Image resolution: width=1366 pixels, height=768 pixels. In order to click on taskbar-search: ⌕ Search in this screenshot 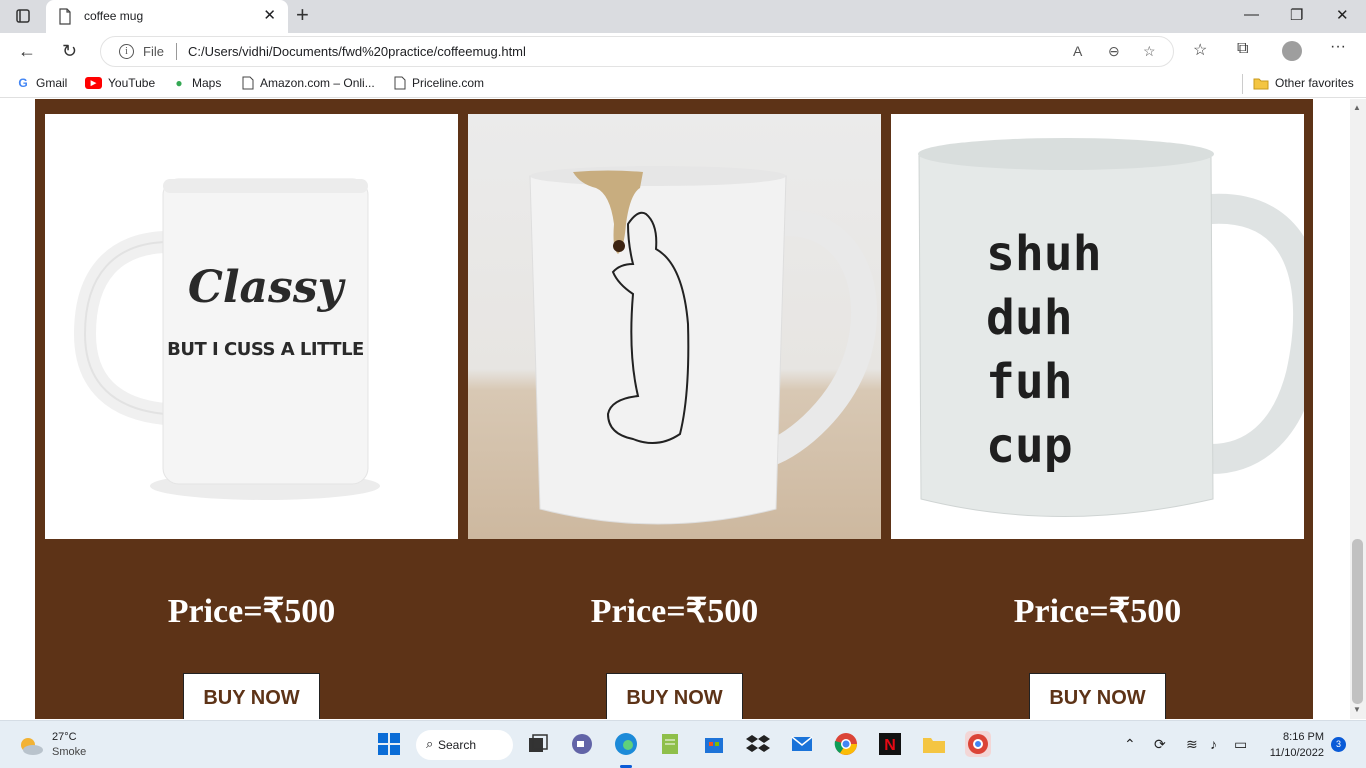, I will do `click(464, 745)`.